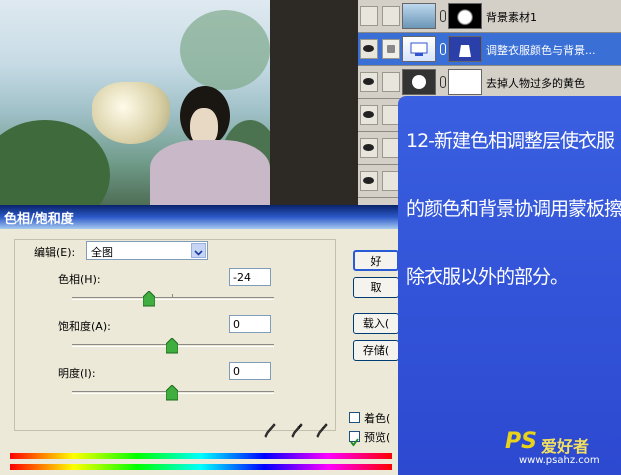 The width and height of the screenshot is (621, 475). I want to click on hue-slider-track, so click(173, 298).